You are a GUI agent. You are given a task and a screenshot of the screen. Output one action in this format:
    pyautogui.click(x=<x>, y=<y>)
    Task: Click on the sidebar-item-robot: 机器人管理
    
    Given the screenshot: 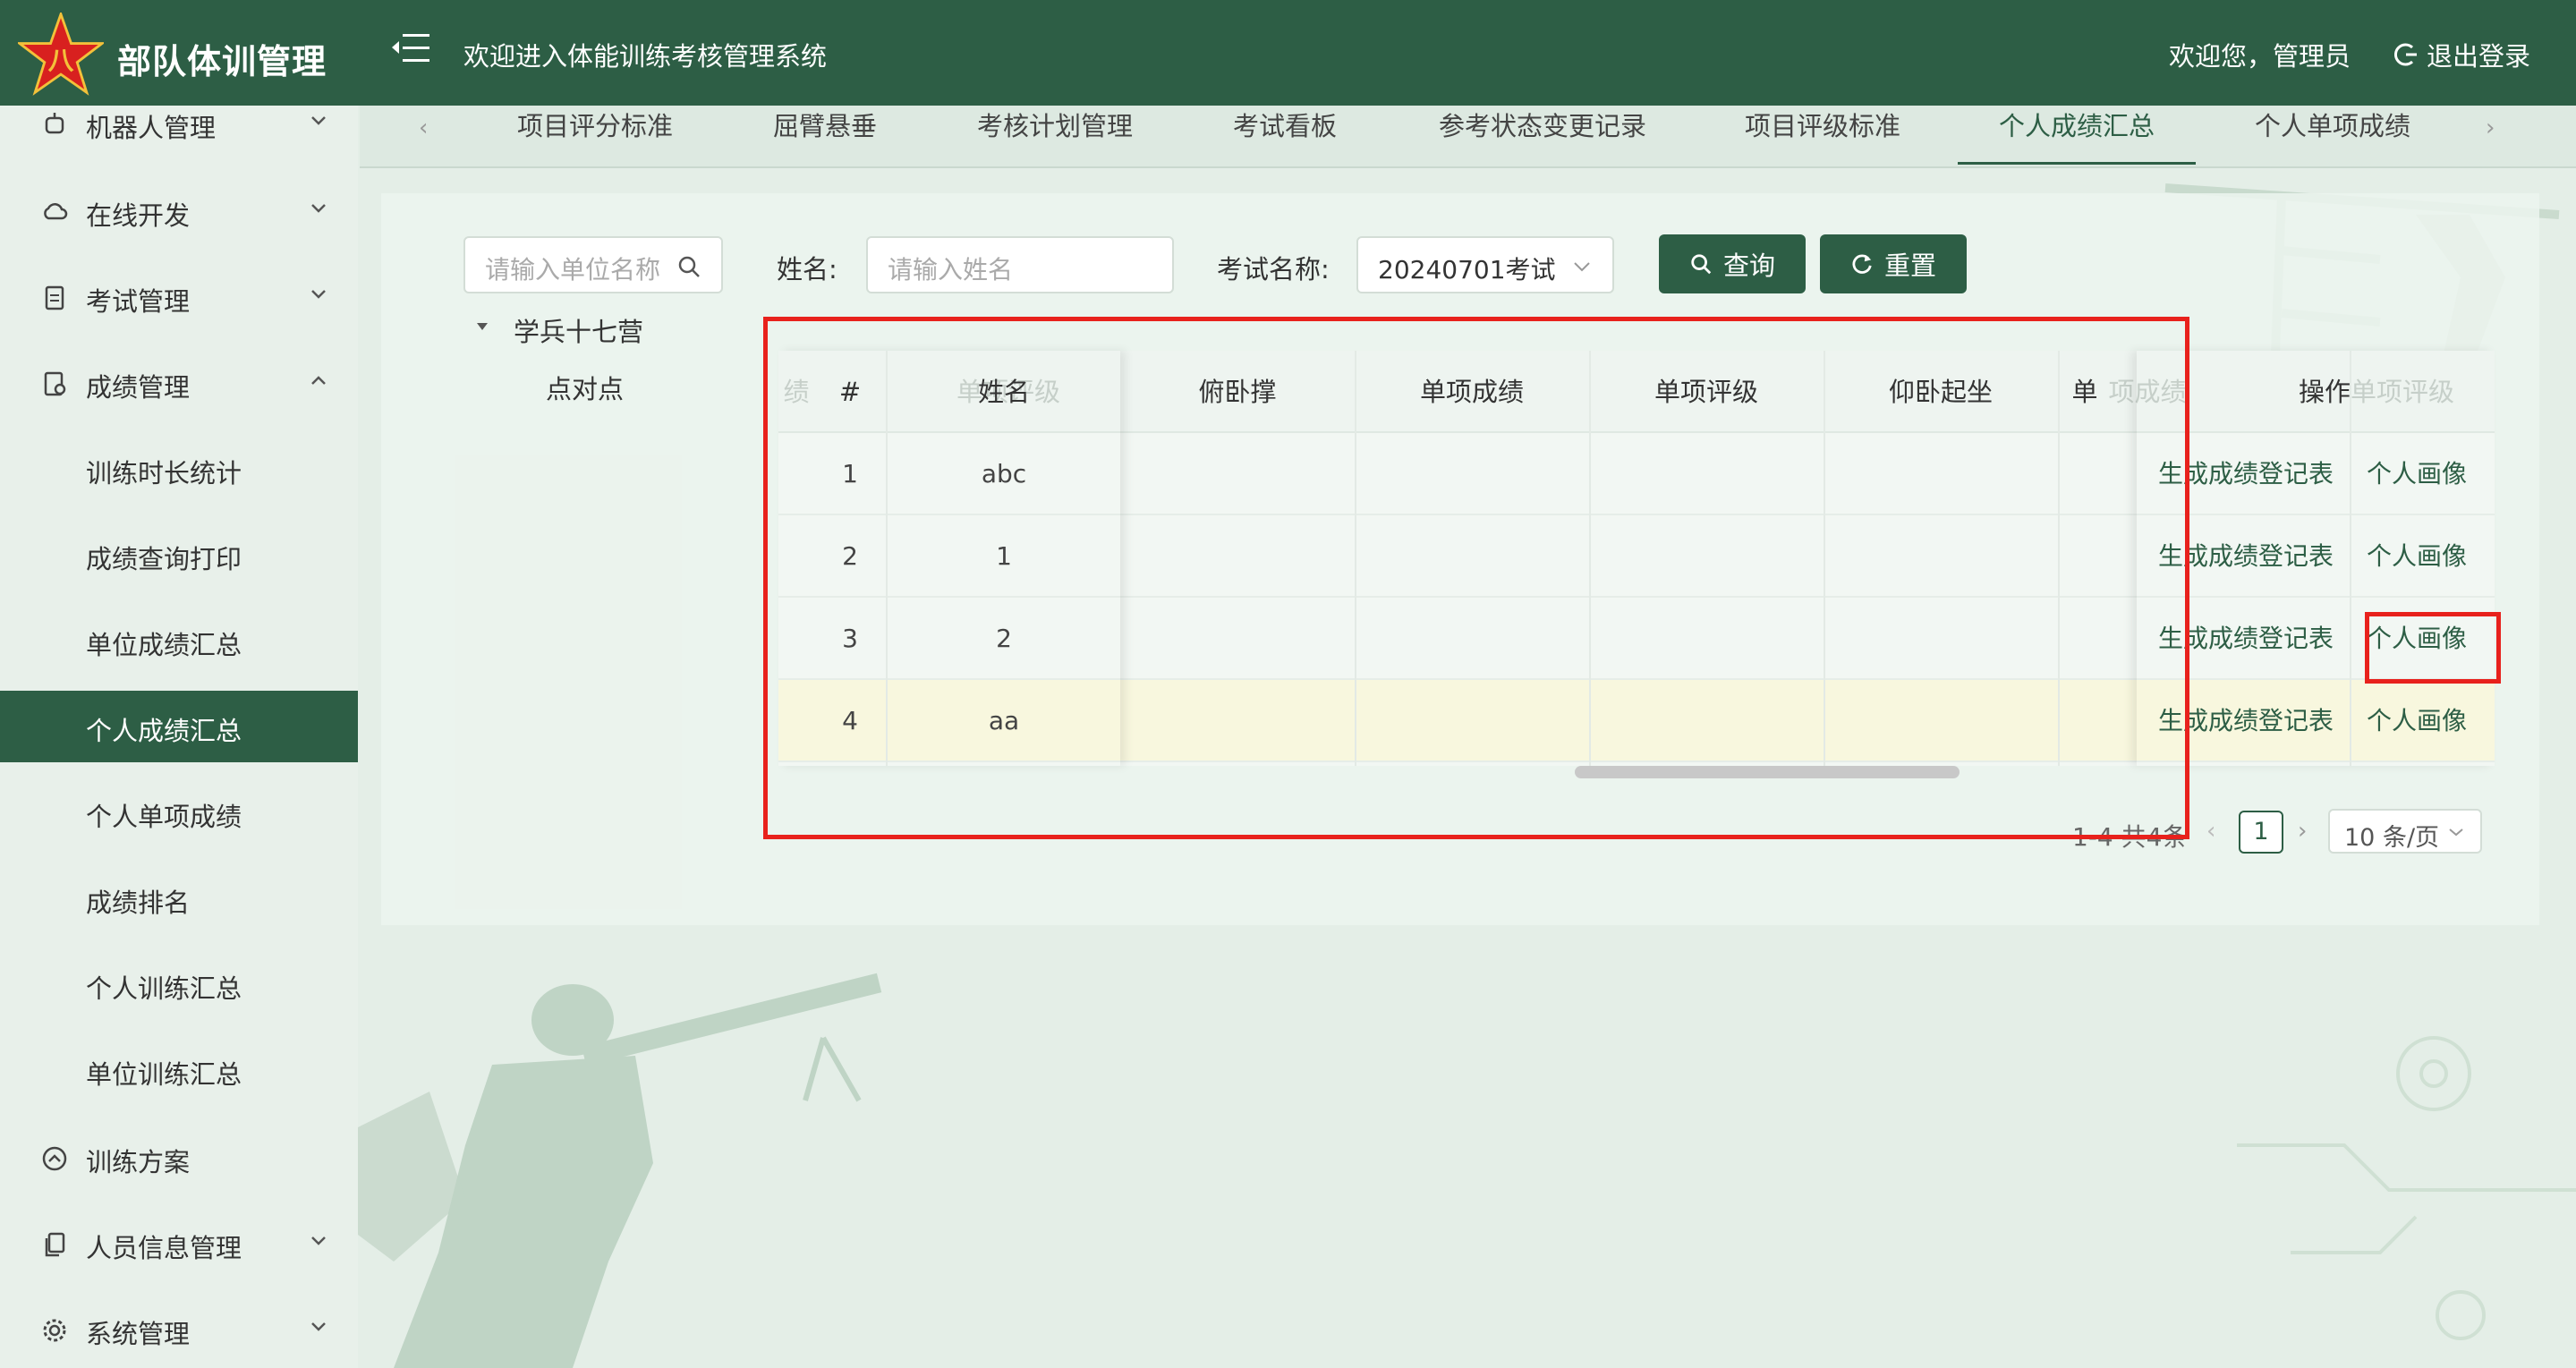 What is the action you would take?
    pyautogui.click(x=179, y=123)
    